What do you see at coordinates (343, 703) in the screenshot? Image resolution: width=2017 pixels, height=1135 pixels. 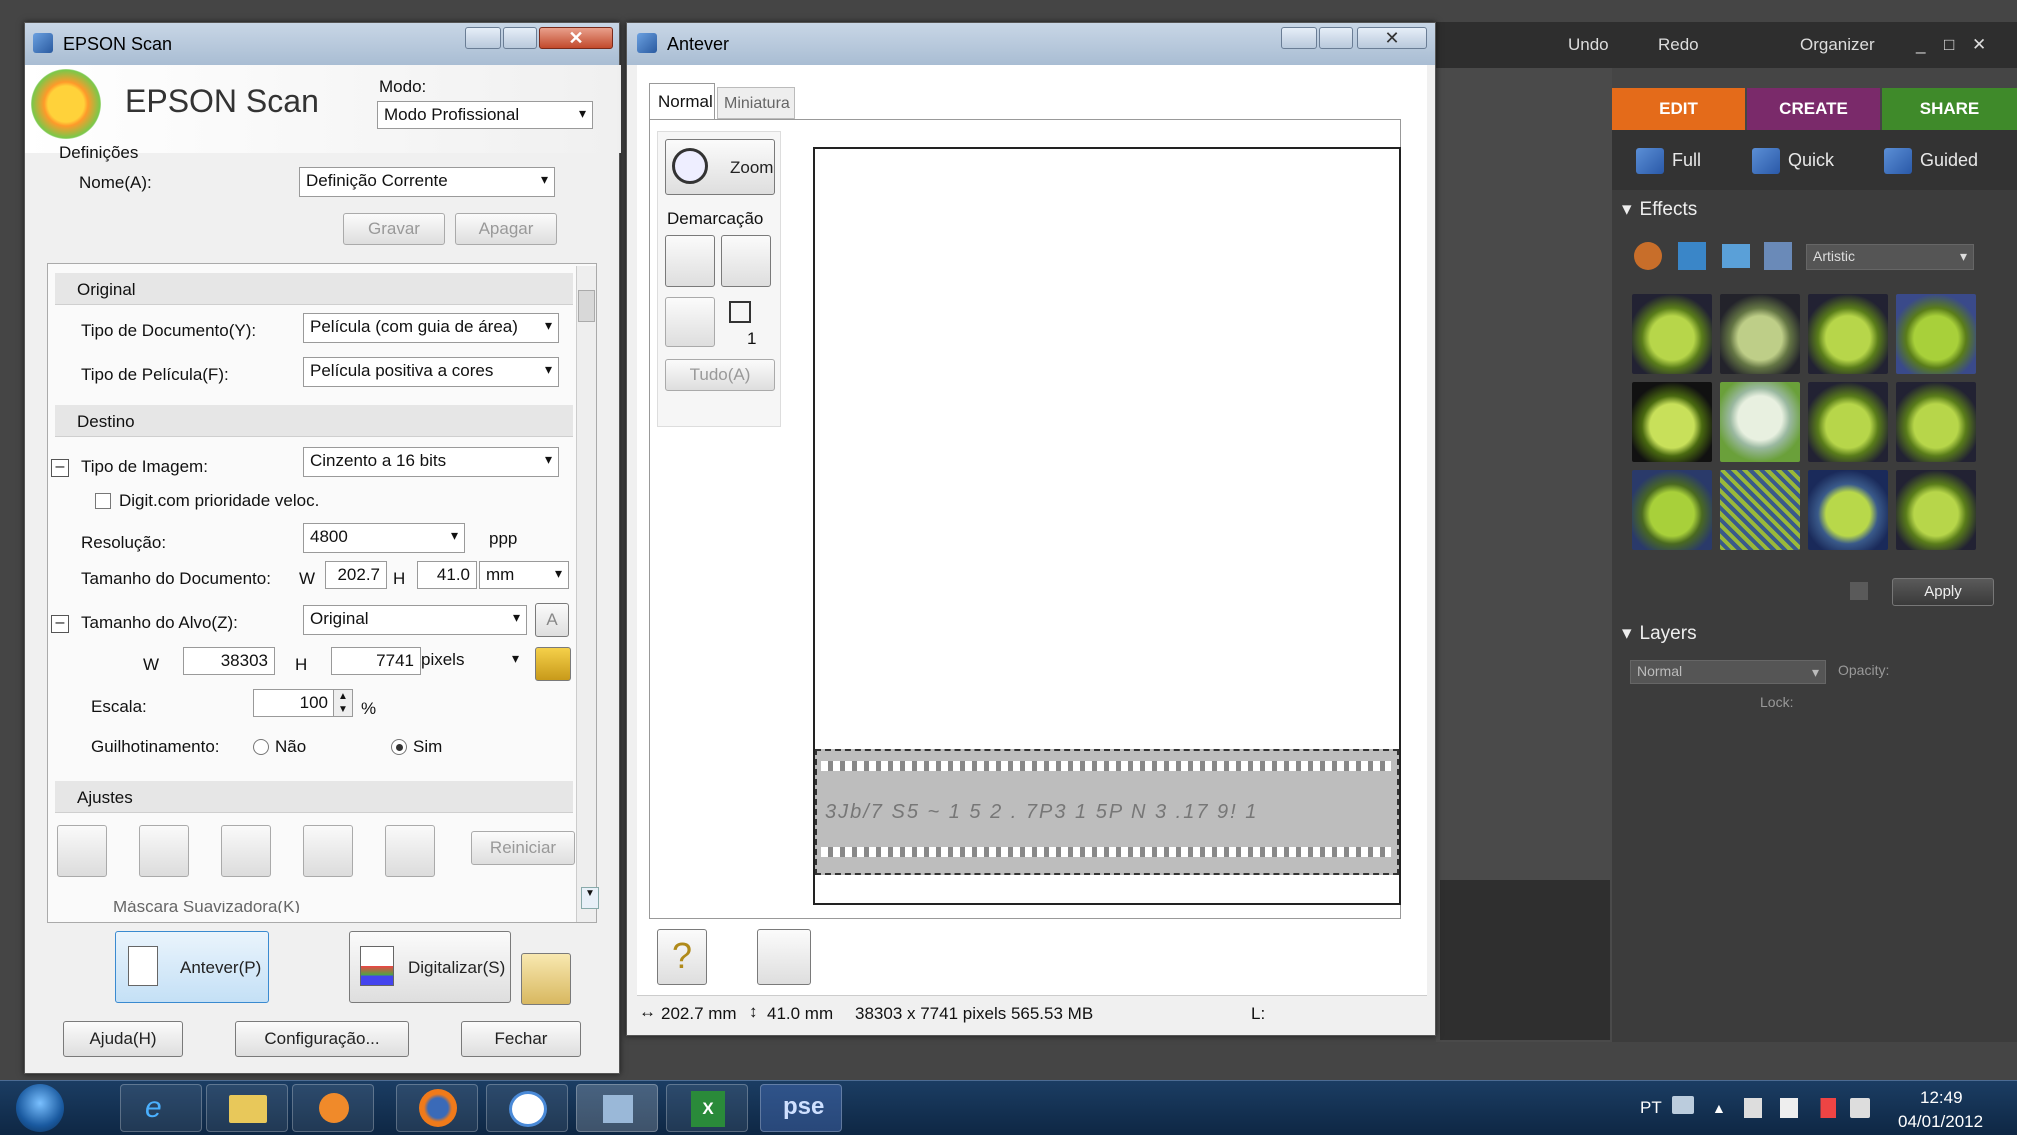 I see `scale-spinner: ▲ ▼` at bounding box center [343, 703].